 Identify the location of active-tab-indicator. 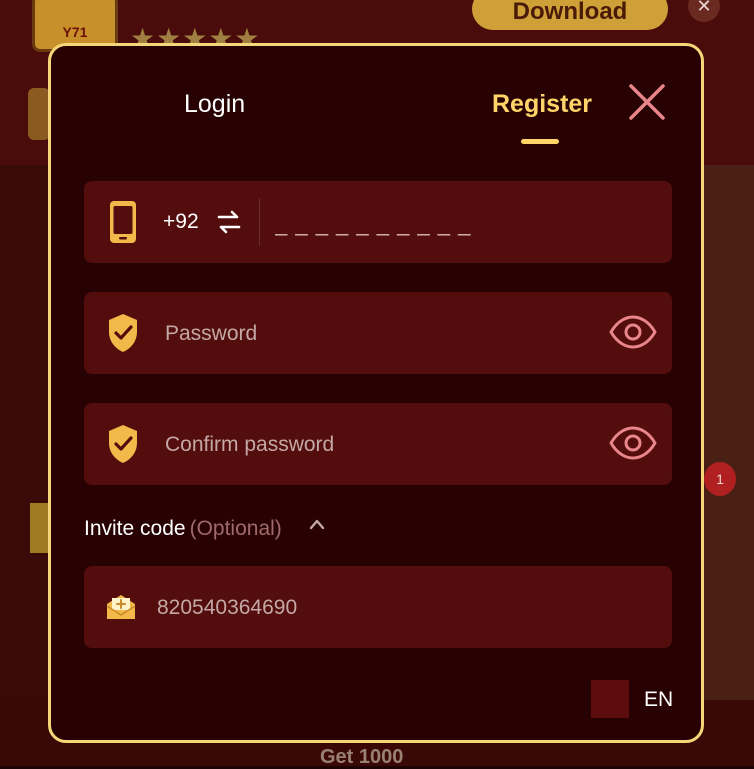
(540, 141).